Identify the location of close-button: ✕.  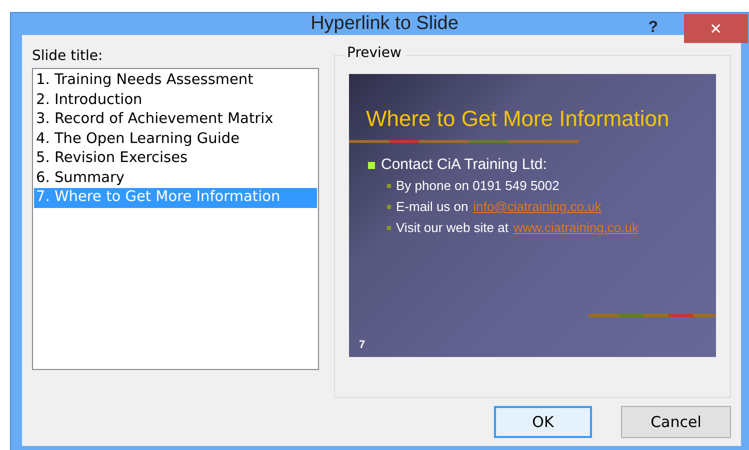
(716, 28).